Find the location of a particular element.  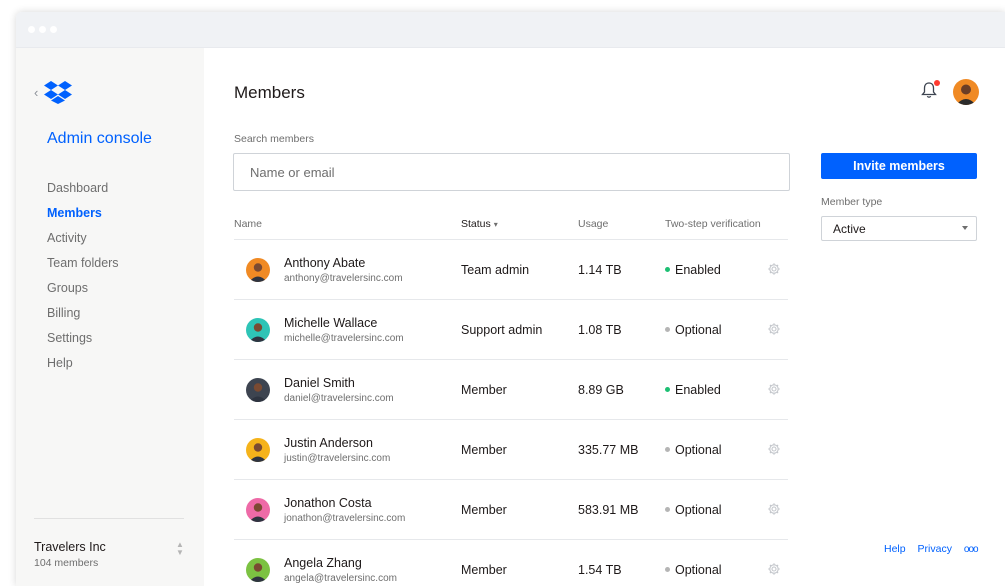

sidebar-item-help: Help is located at coordinates (83, 367).